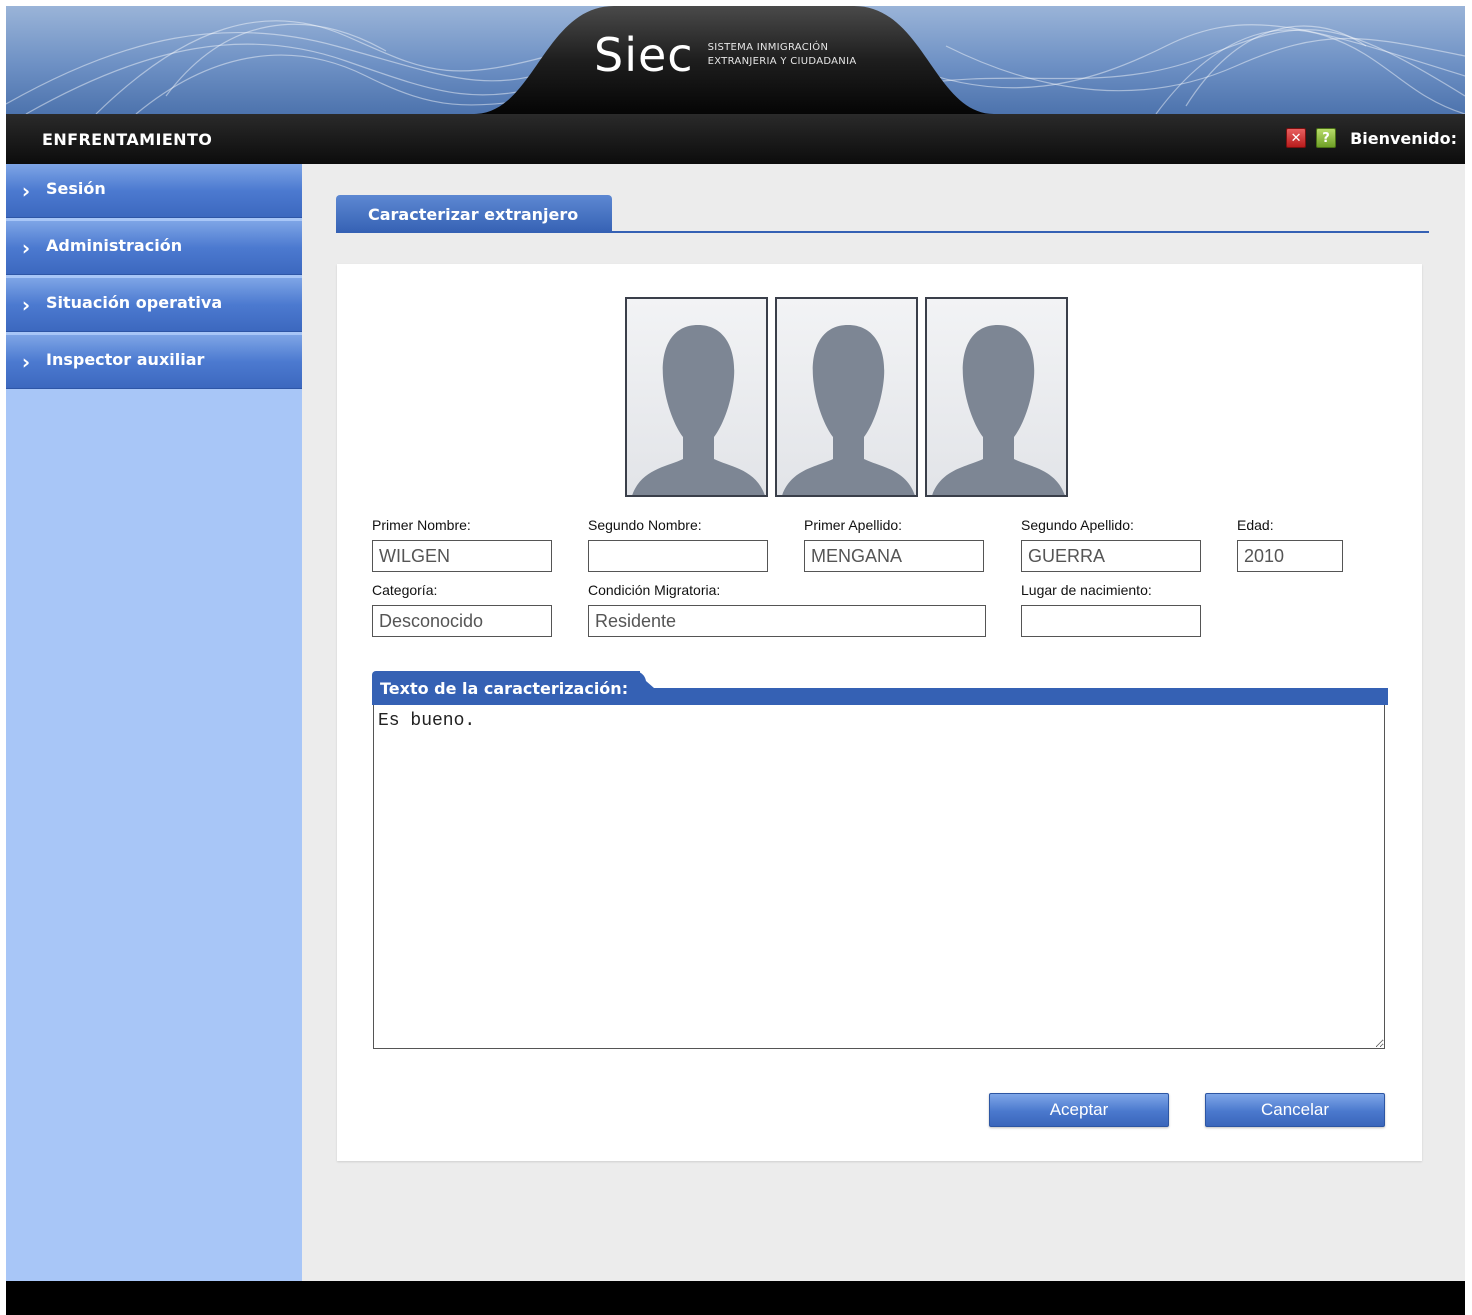 The image size is (1472, 1315). What do you see at coordinates (1111, 556) in the screenshot?
I see `segundo-apellido-field` at bounding box center [1111, 556].